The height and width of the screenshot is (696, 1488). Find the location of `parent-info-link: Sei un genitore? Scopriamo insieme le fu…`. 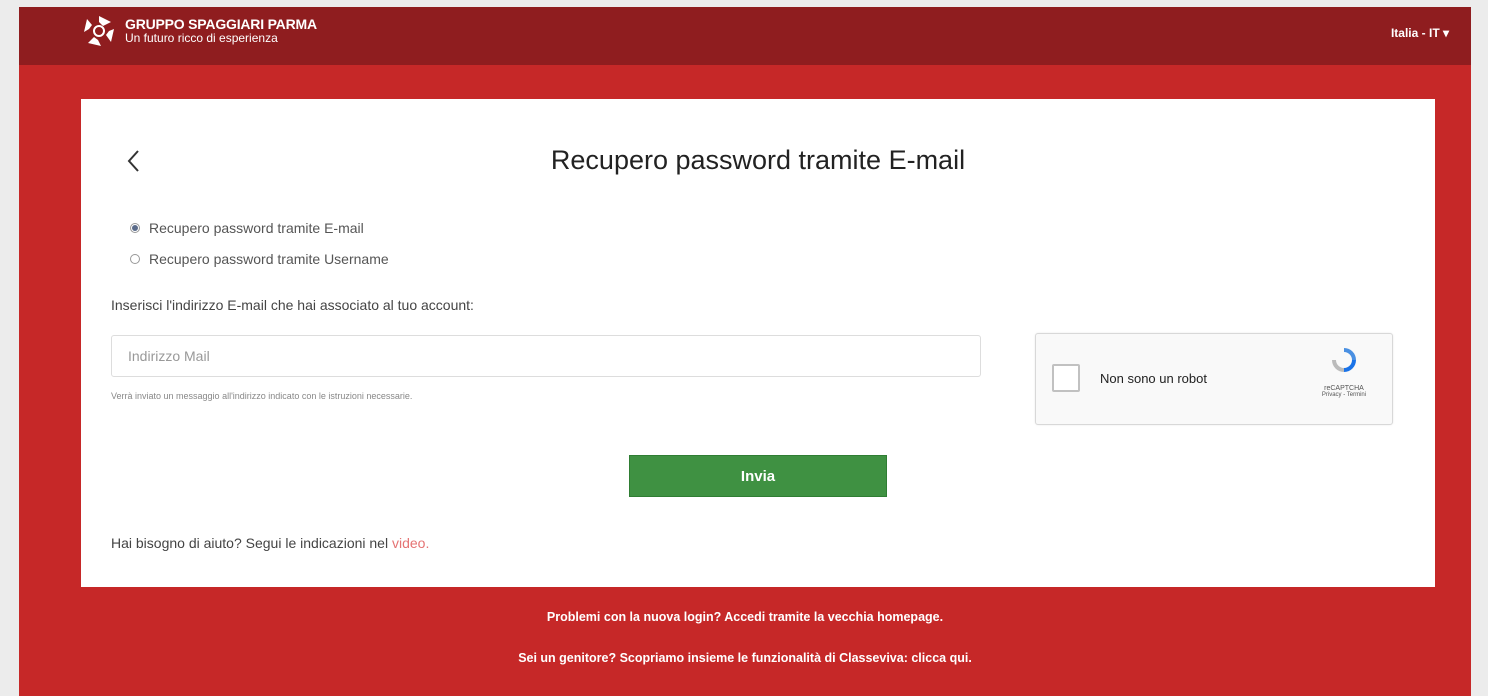

parent-info-link: Sei un genitore? Scopriamo insieme le fu… is located at coordinates (745, 658).